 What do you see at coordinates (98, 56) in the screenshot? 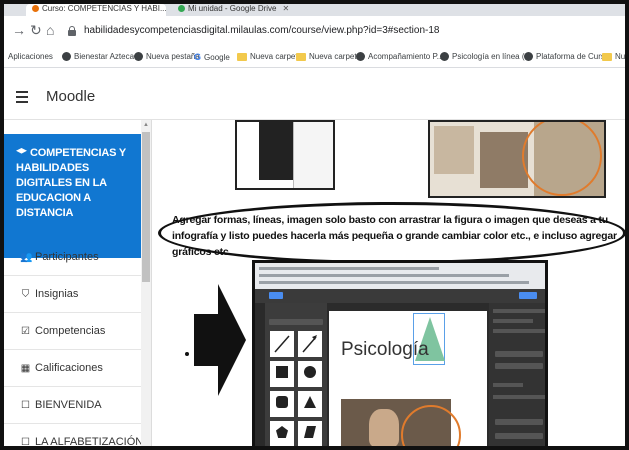
I see `bookmark-bienestar-azteca: Bienestar Azteca` at bounding box center [98, 56].